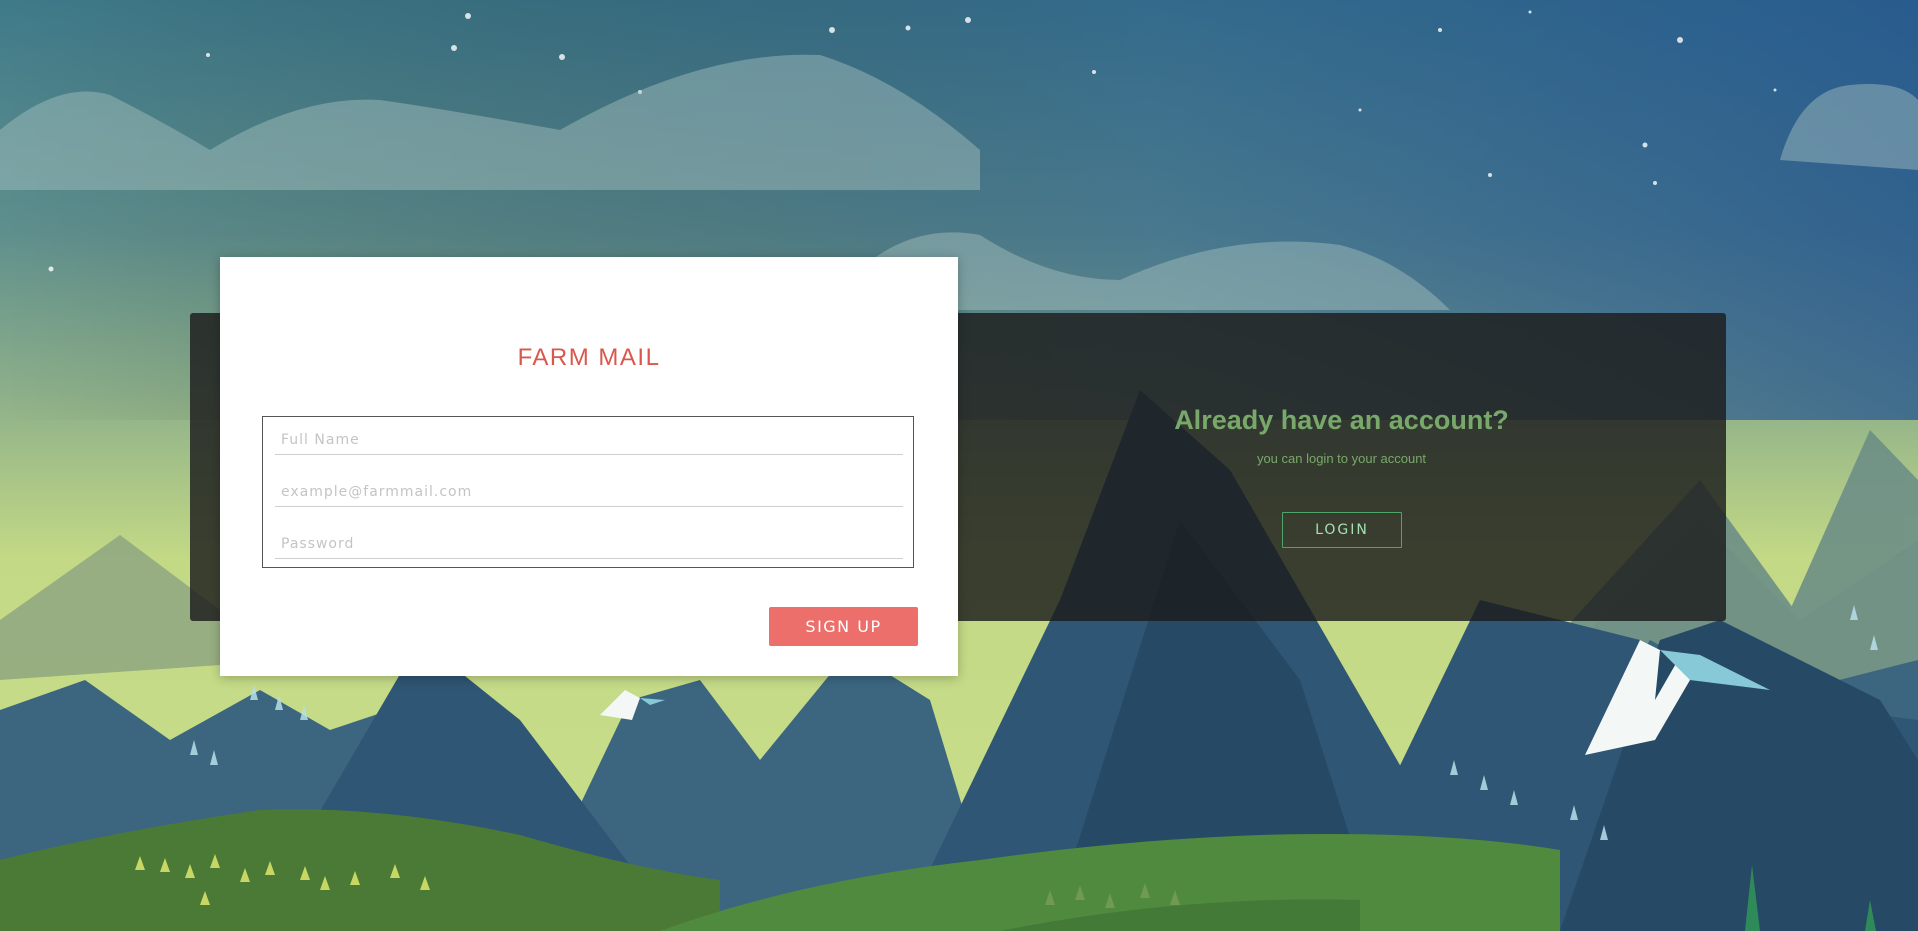  I want to click on brand-title: FARM MAIL, so click(589, 357).